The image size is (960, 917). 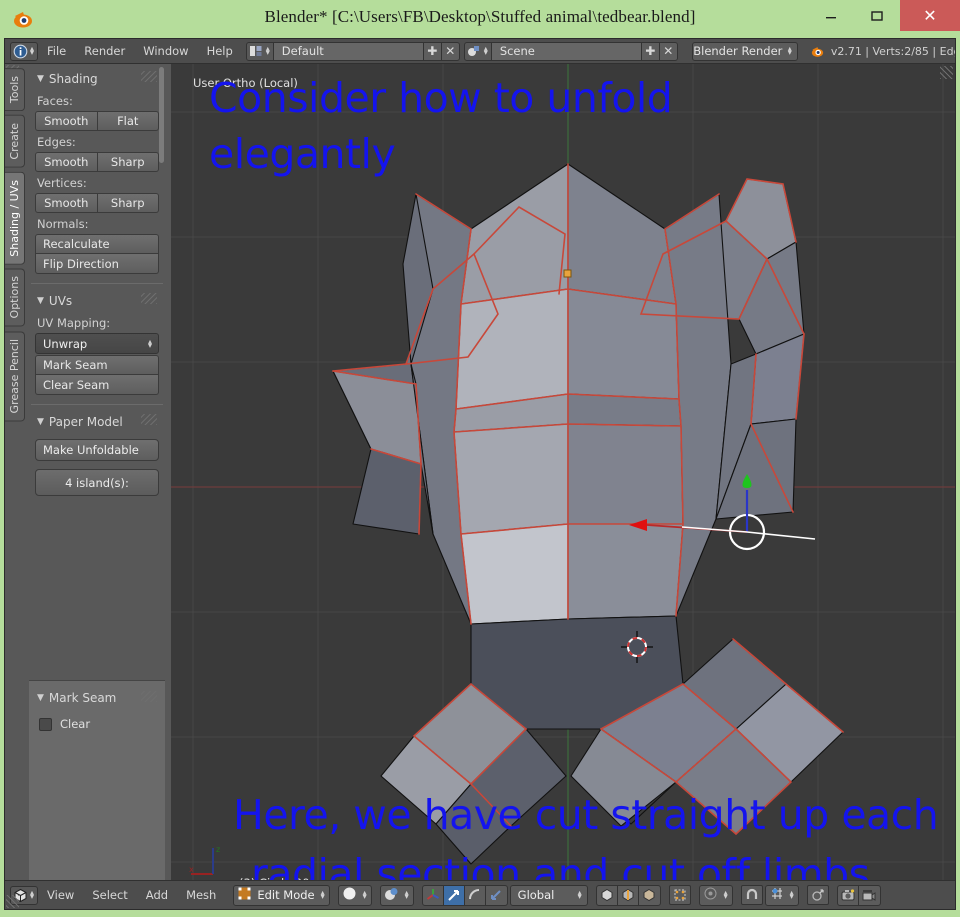 I want to click on limit-selection-icon, so click(x=679, y=895).